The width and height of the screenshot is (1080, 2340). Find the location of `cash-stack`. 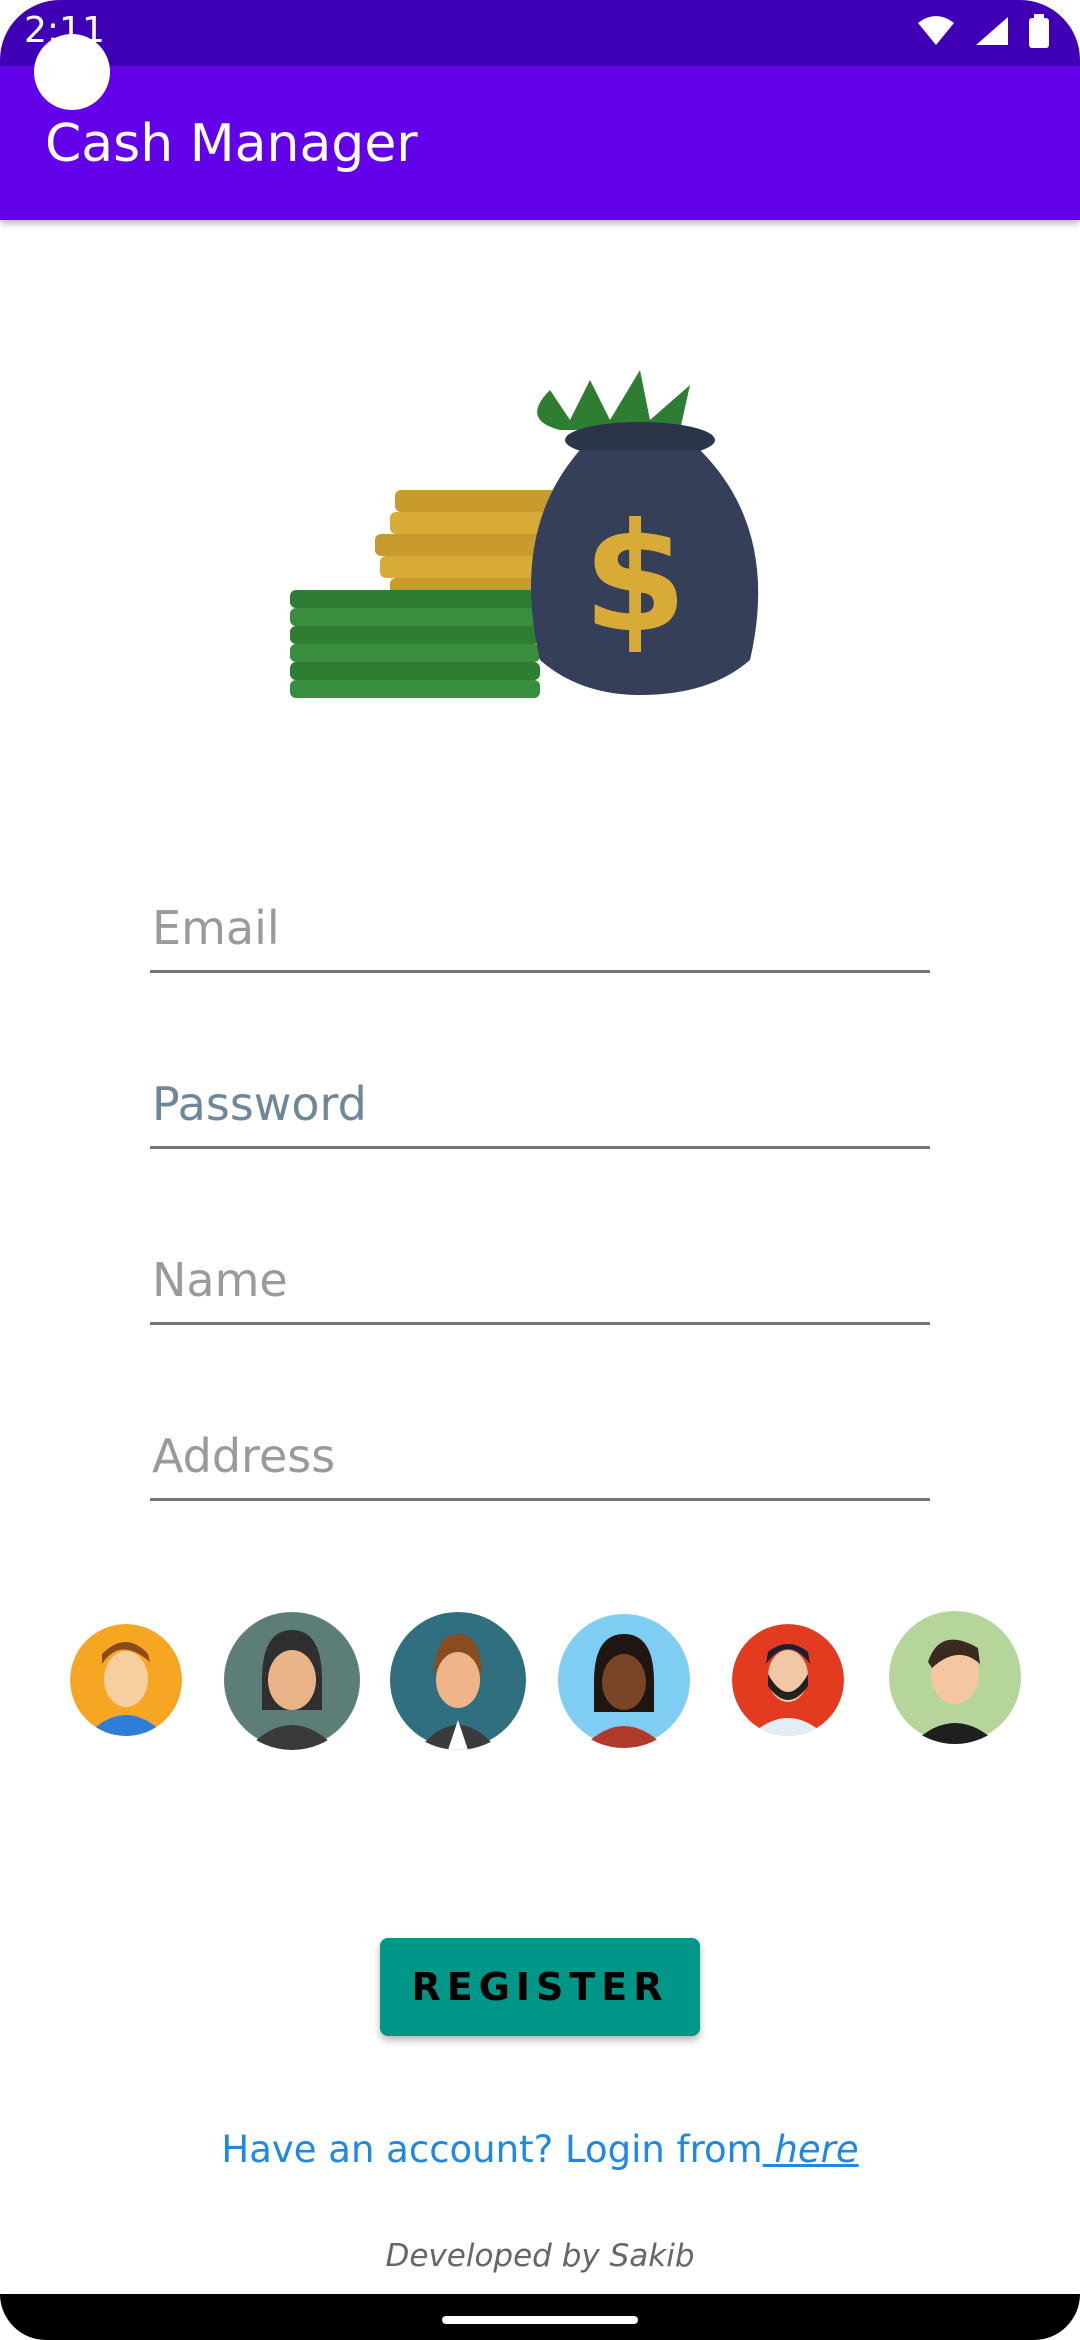

cash-stack is located at coordinates (415, 644).